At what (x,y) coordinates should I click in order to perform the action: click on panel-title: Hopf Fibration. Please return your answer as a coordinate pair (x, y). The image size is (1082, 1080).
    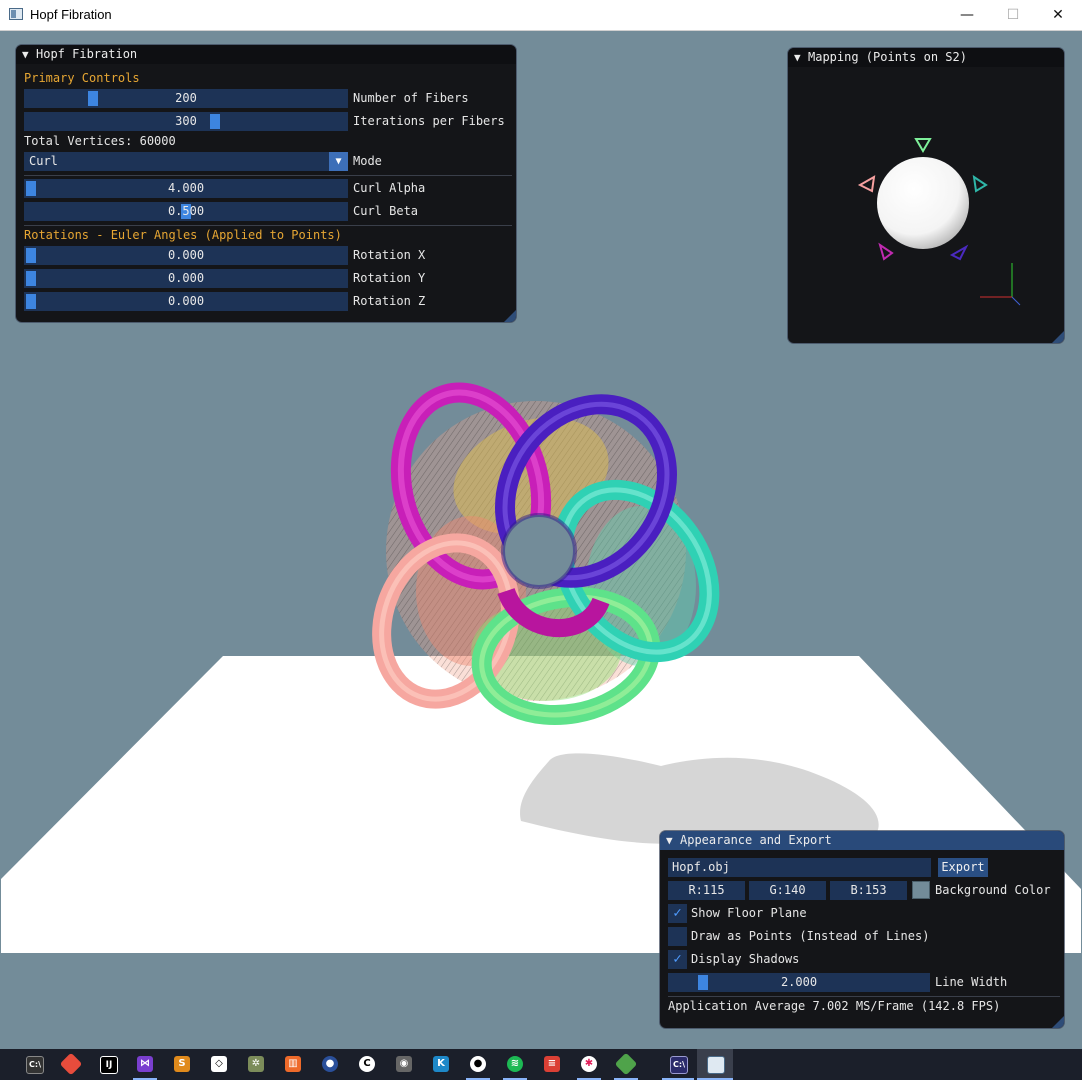
    Looking at the image, I should click on (87, 54).